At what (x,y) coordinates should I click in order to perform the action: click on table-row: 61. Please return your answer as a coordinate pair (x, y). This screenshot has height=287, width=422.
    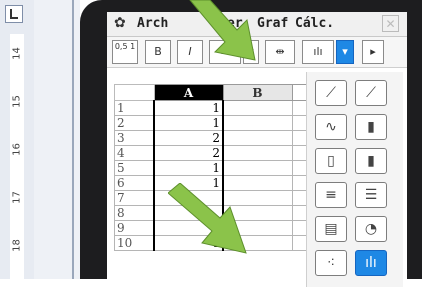
    Looking at the image, I should click on (214, 183).